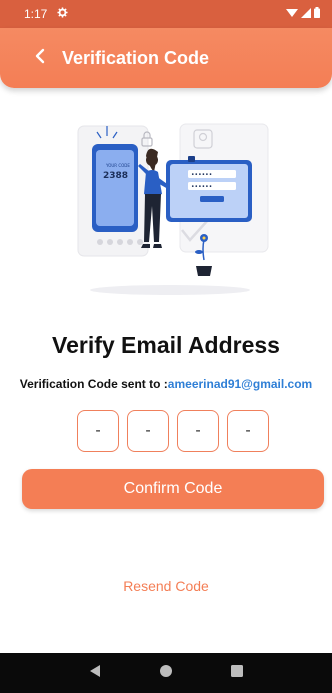  I want to click on app-bar: Verification Code, so click(166, 58).